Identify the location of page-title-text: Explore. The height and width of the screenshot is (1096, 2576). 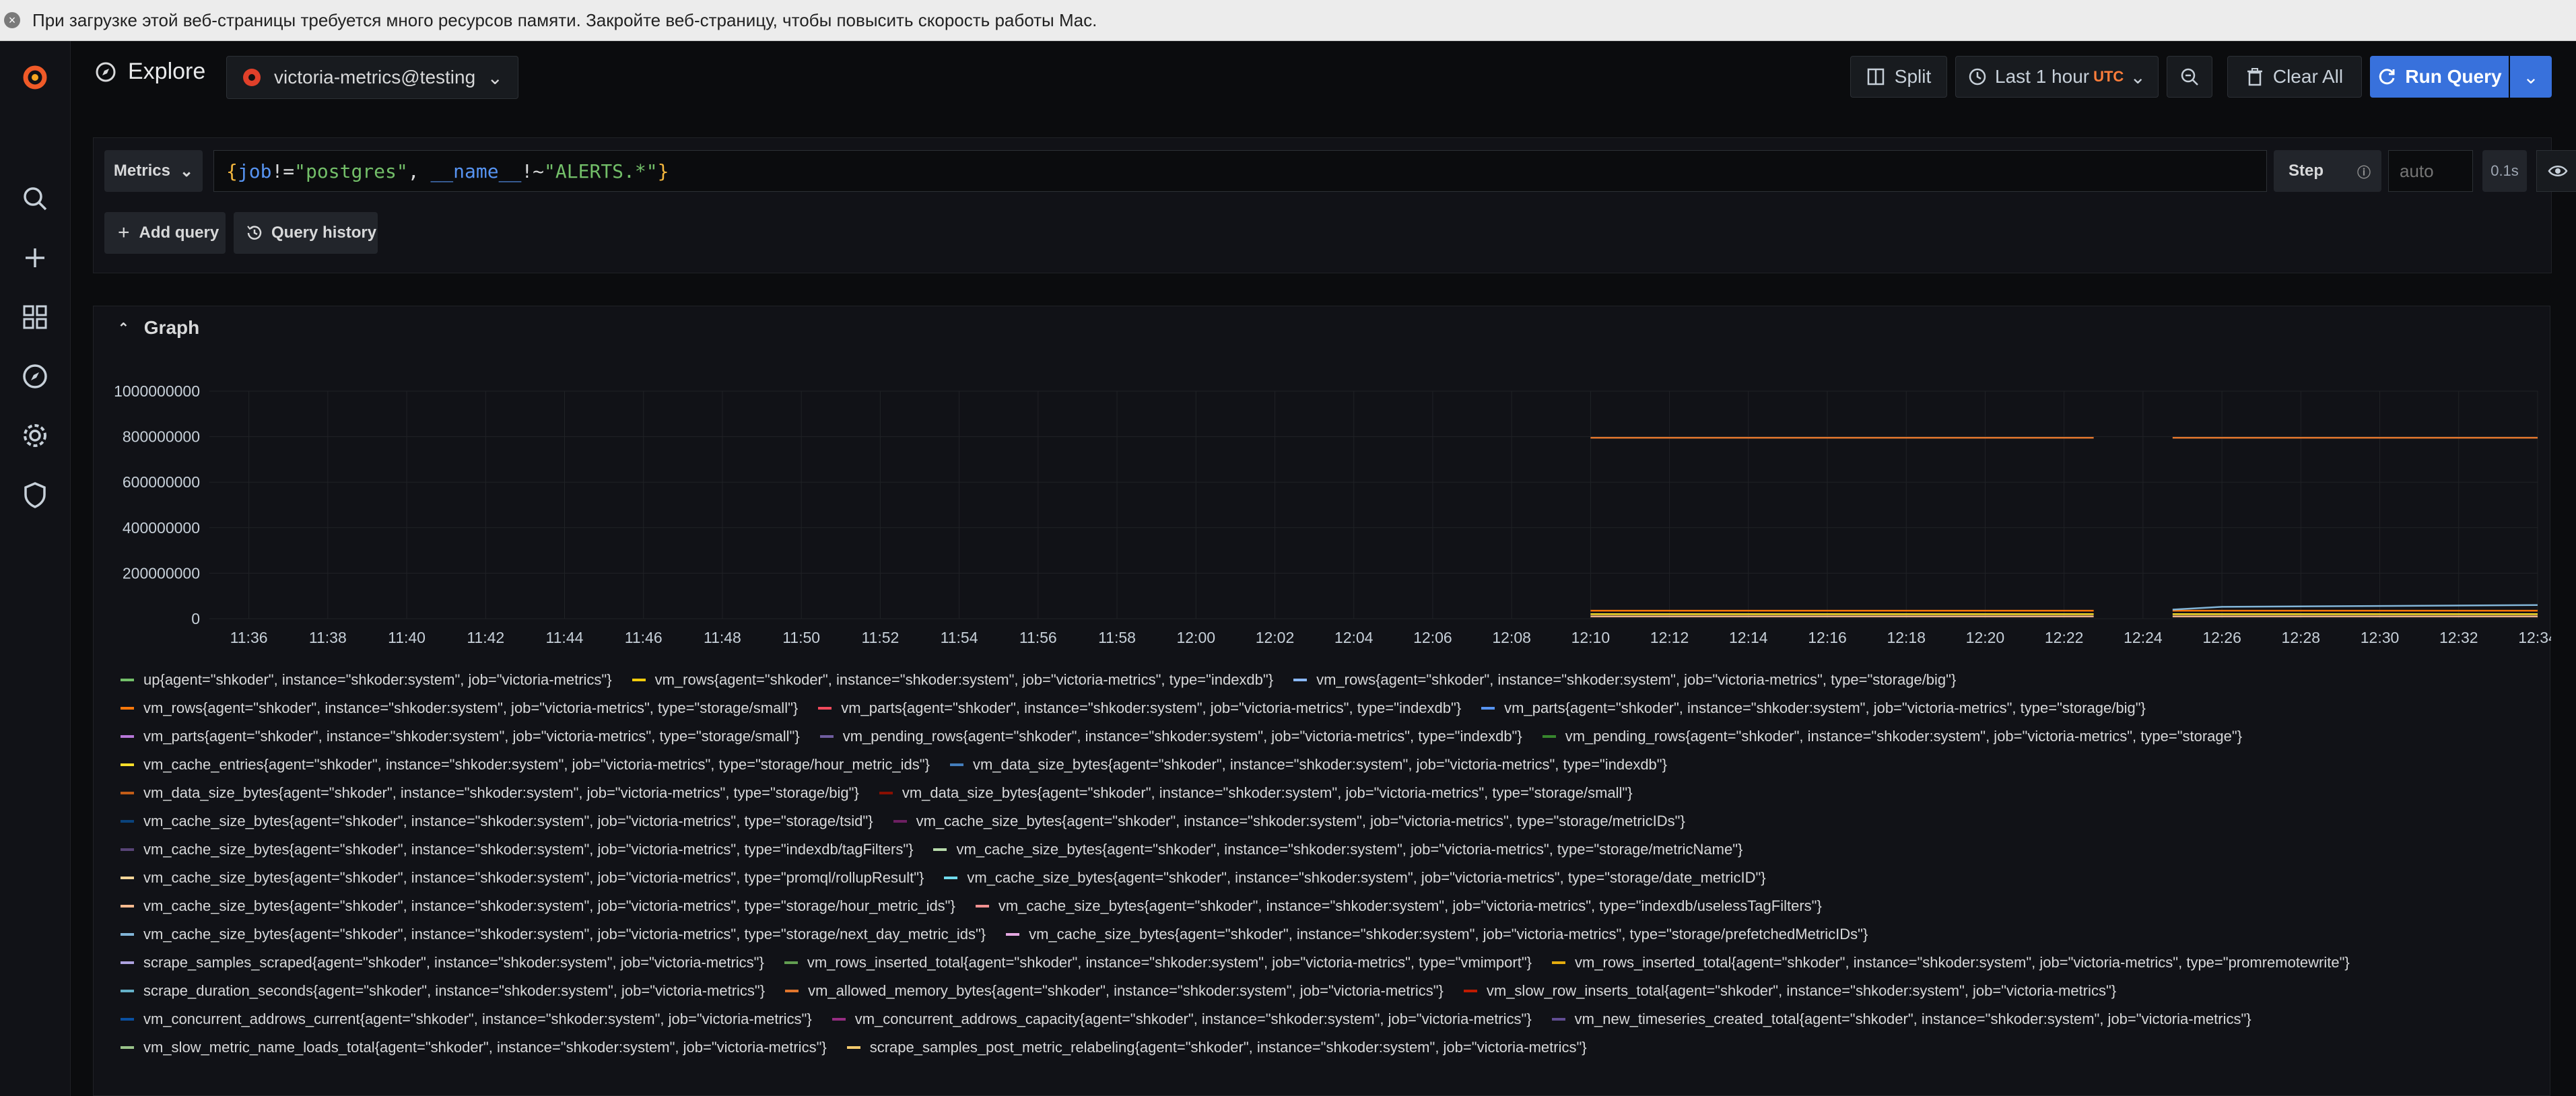
(167, 71).